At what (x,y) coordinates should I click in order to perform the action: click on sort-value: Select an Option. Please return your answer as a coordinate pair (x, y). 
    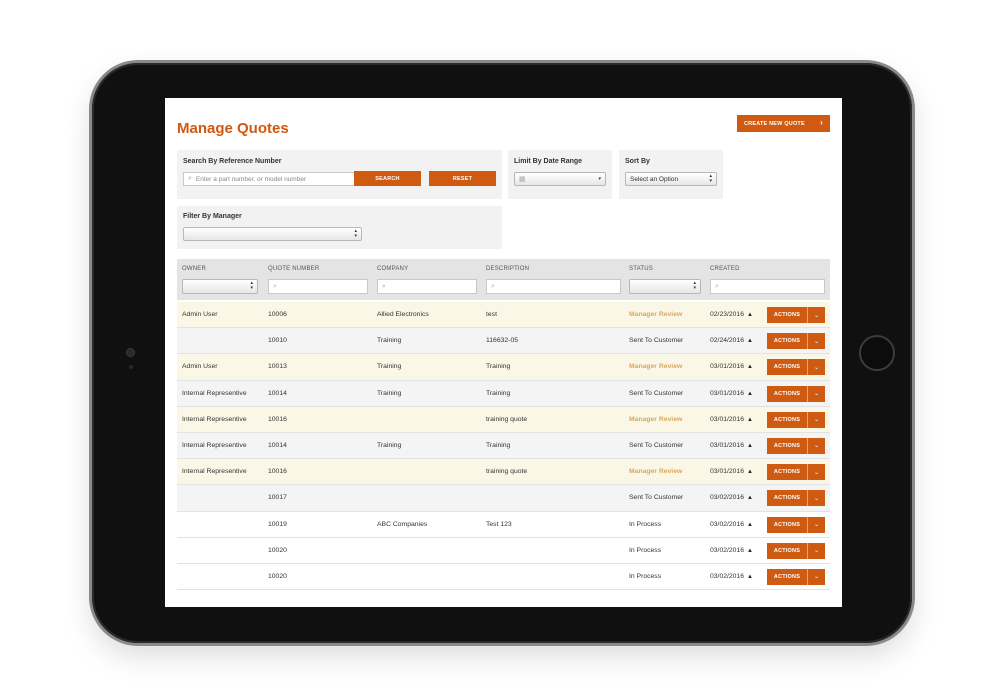
    Looking at the image, I should click on (654, 179).